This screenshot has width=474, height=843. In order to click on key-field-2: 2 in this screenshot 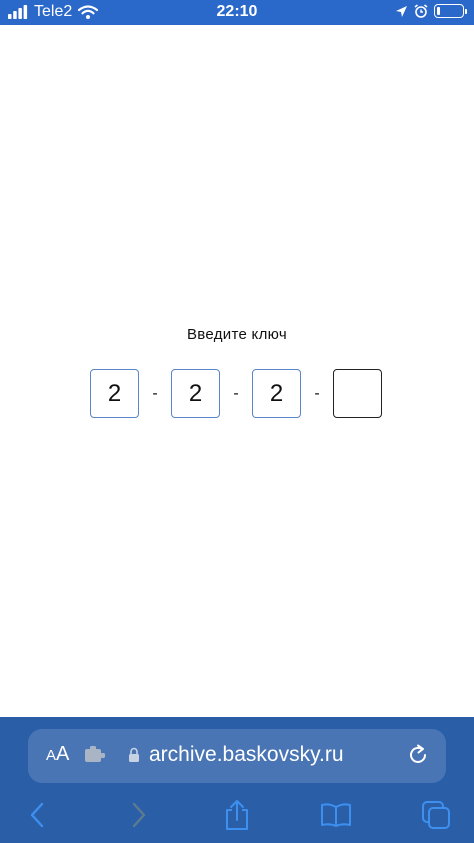, I will do `click(195, 393)`.